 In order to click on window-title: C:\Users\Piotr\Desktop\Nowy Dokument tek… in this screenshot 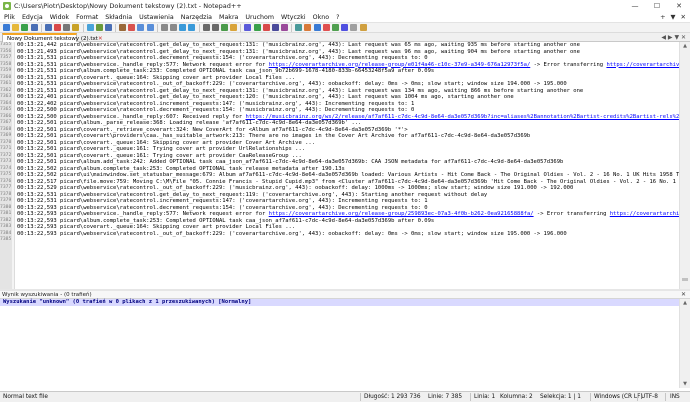, I will do `click(128, 6)`.